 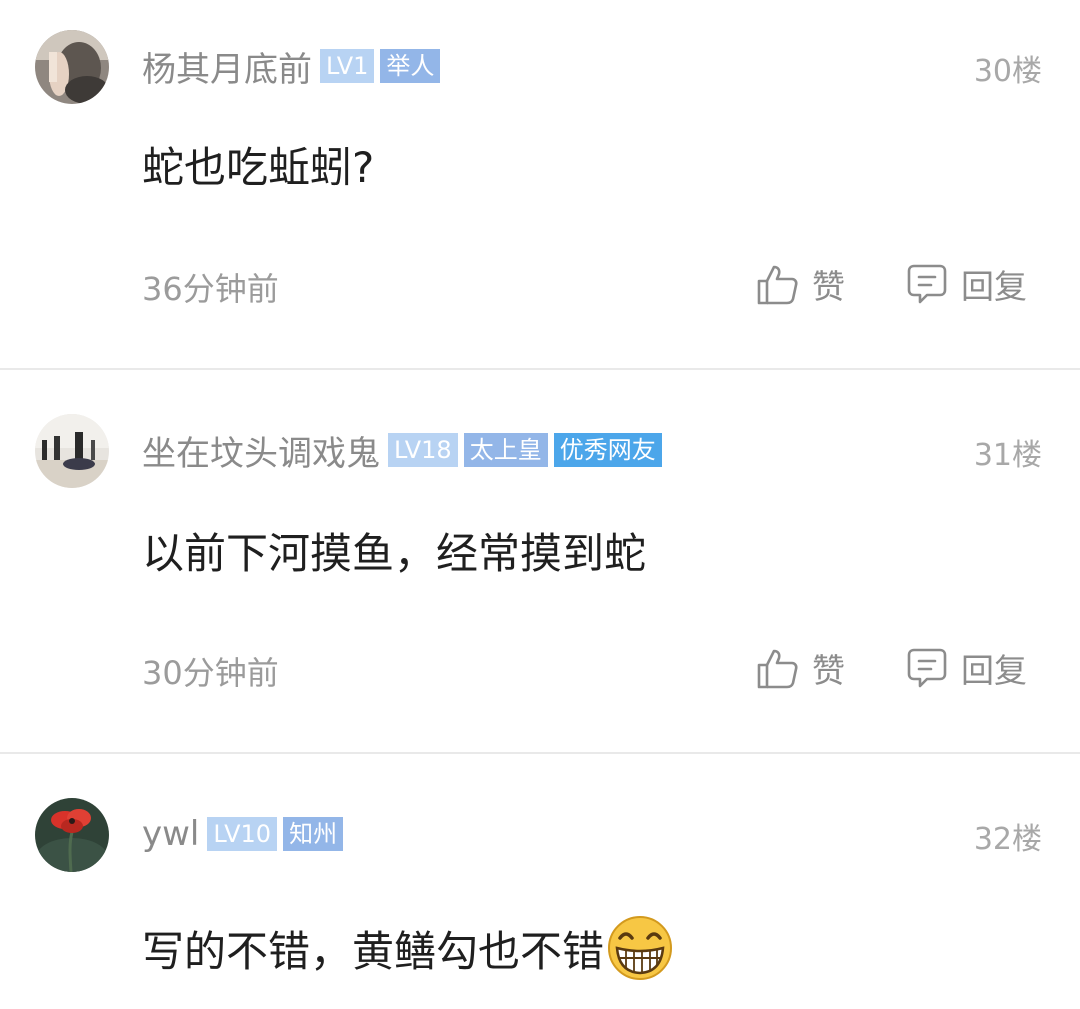 What do you see at coordinates (640, 948) in the screenshot?
I see `grinning-face-icon` at bounding box center [640, 948].